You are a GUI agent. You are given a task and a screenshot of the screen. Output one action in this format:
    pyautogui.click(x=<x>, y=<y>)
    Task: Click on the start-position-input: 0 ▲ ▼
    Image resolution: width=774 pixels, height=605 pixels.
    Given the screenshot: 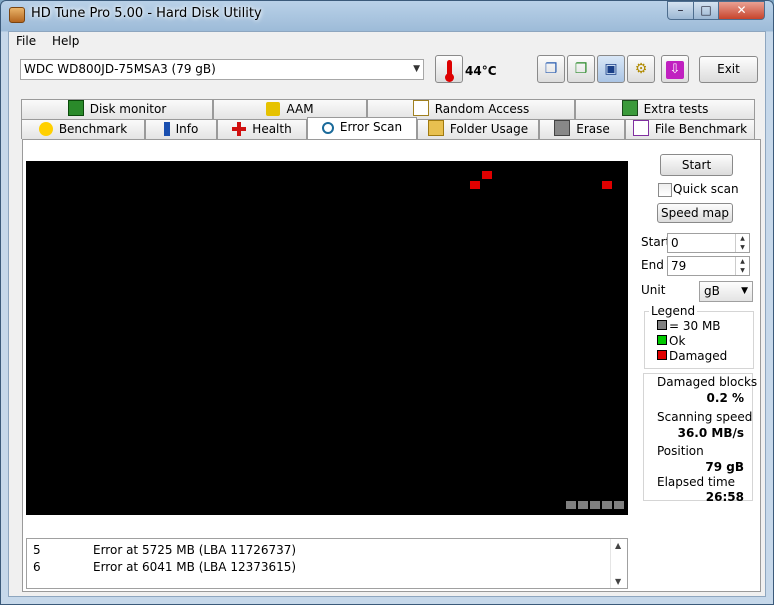 What is the action you would take?
    pyautogui.click(x=708, y=243)
    